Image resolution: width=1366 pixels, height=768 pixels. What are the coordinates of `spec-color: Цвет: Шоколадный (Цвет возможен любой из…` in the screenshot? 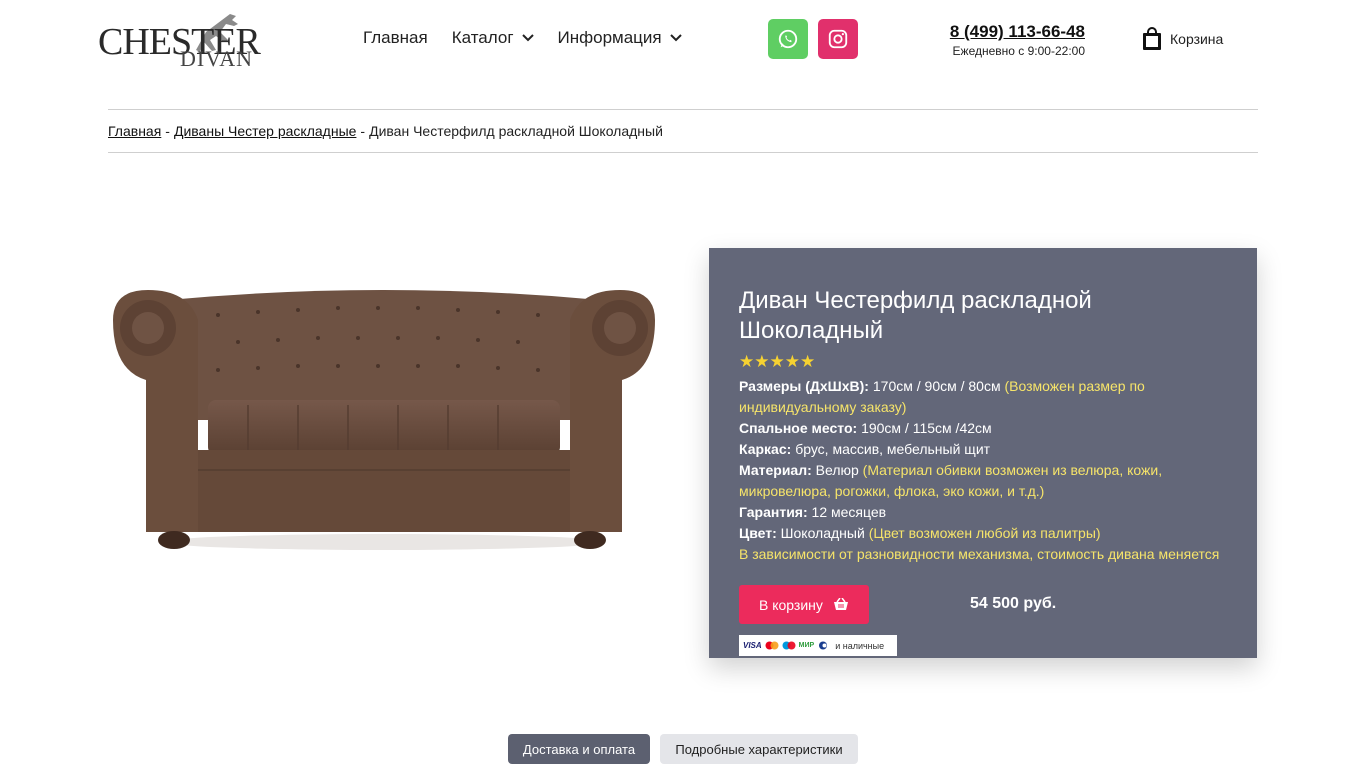 It's located at (983, 533).